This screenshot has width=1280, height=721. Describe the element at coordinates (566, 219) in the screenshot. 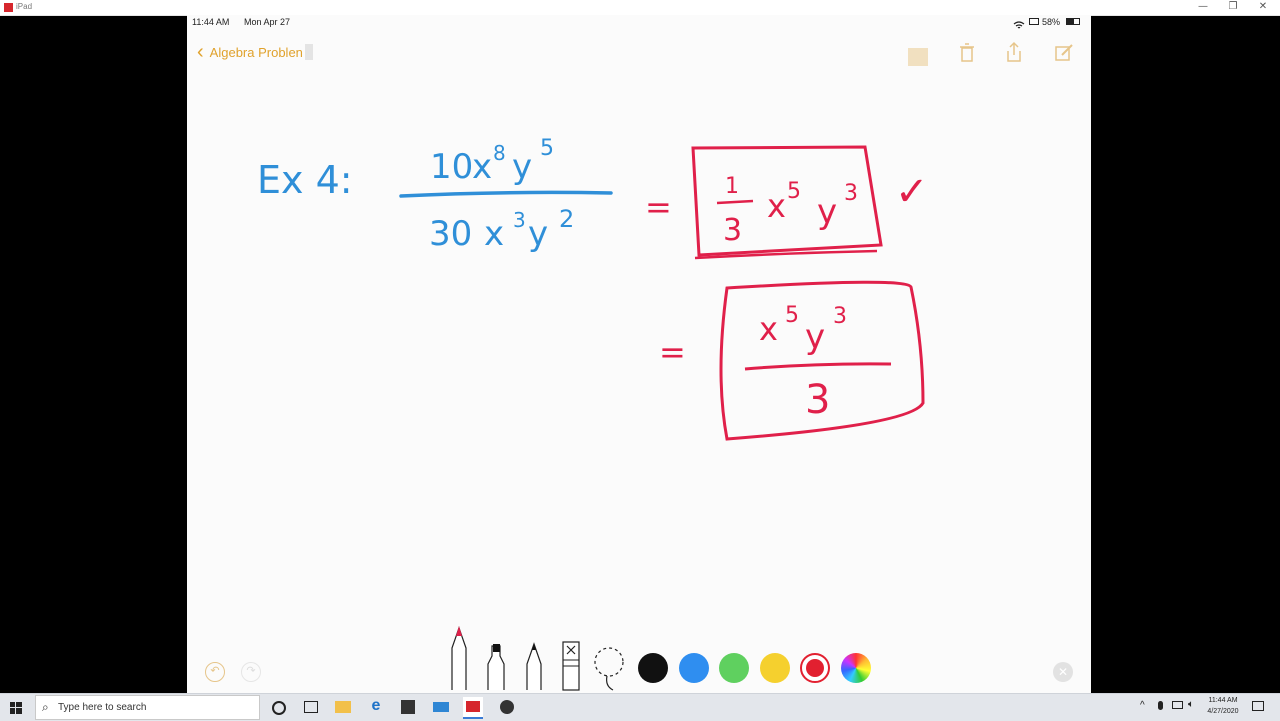

I see `denominator-y-exp: 2` at that location.